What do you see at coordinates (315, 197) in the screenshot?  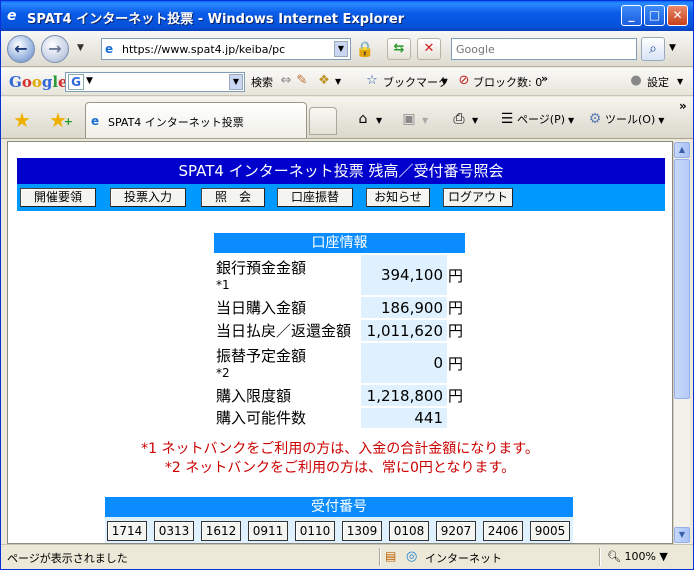 I see `menu-transfer-button: 口座振替` at bounding box center [315, 197].